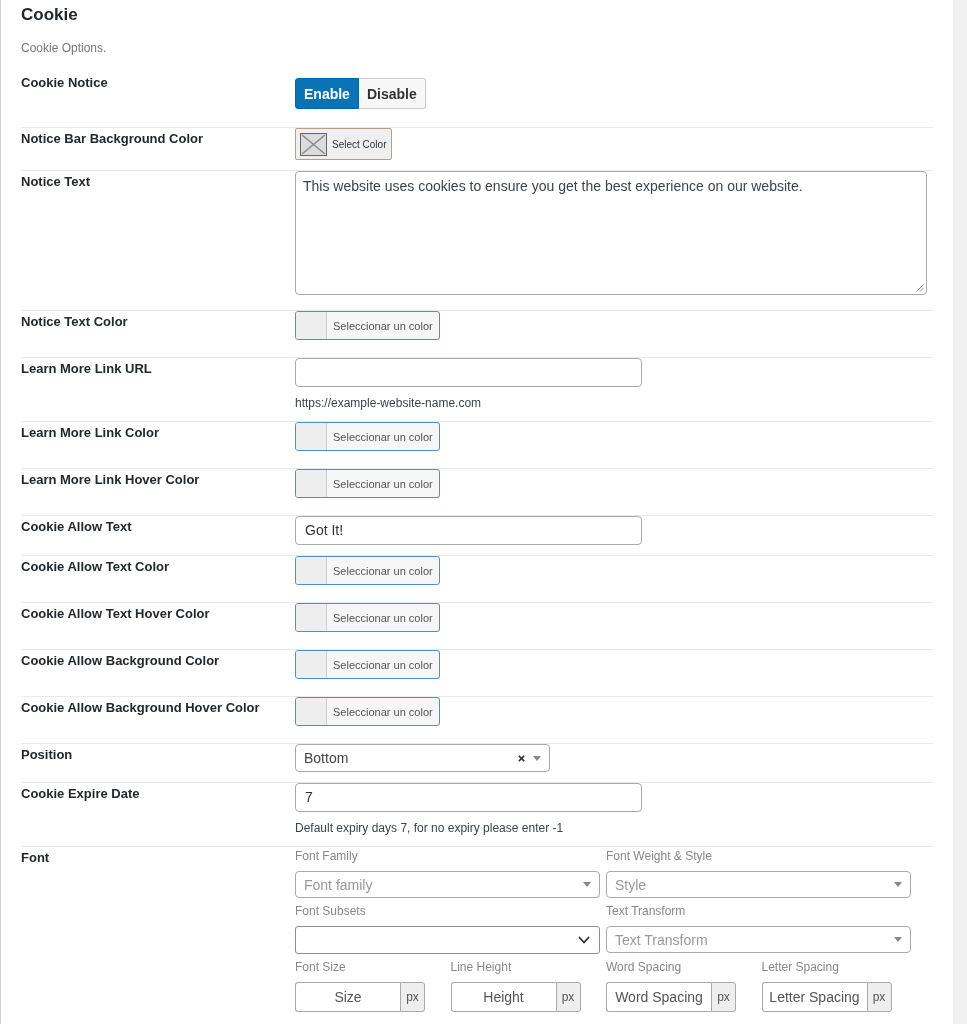  What do you see at coordinates (521, 758) in the screenshot?
I see `clear-icon` at bounding box center [521, 758].